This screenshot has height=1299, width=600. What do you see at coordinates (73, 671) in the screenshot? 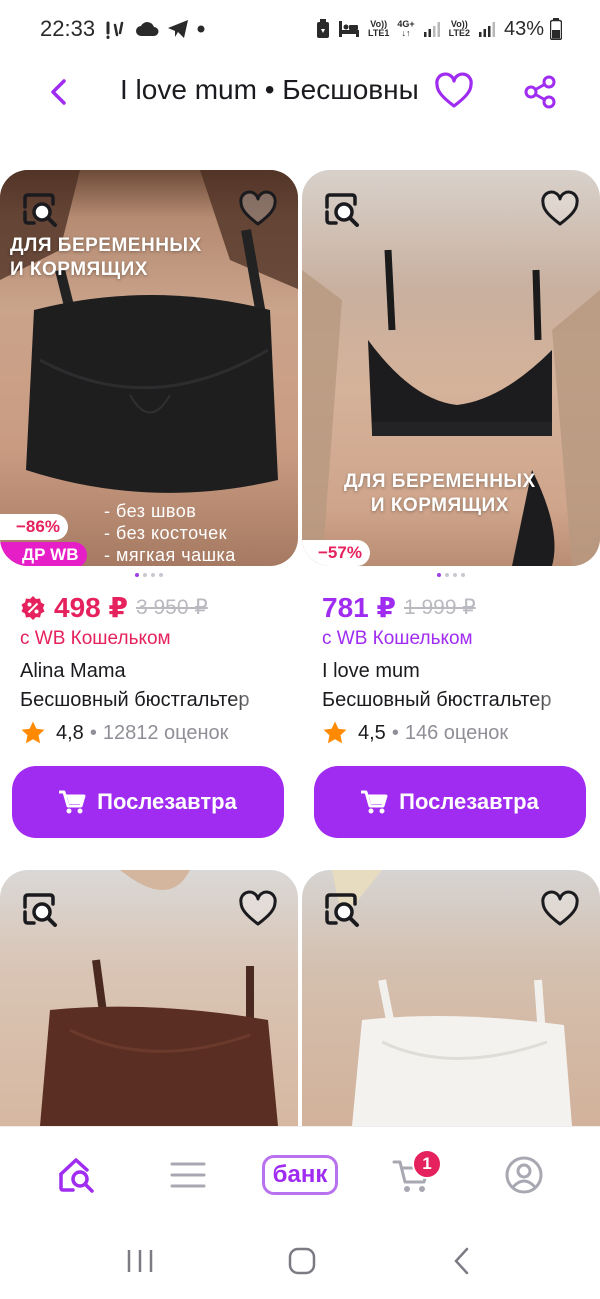
I see `product-brand: Alina Mama` at bounding box center [73, 671].